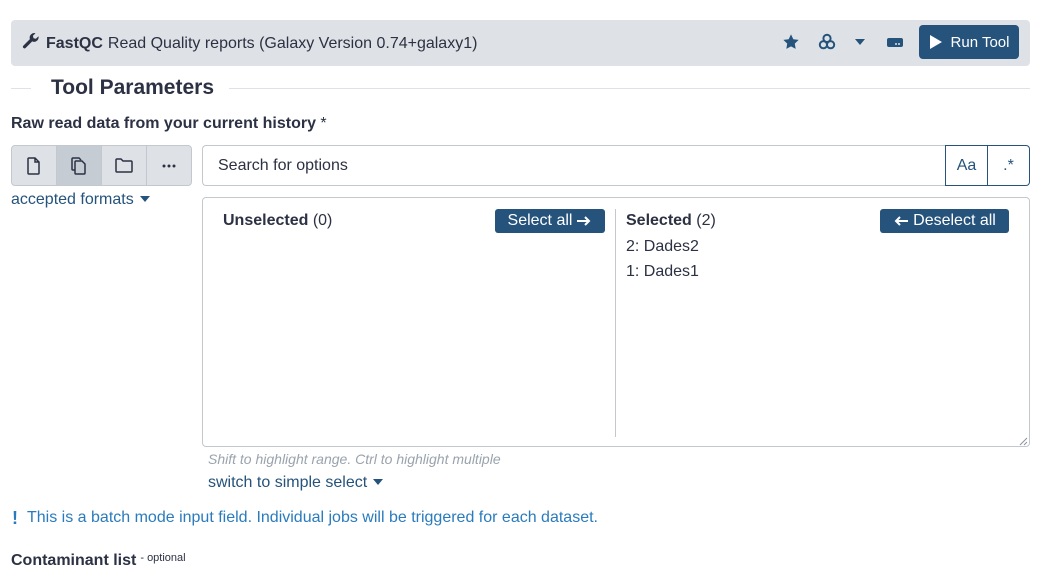 The image size is (1054, 571). What do you see at coordinates (662, 272) in the screenshot?
I see `selected-item: 1: Dades1` at bounding box center [662, 272].